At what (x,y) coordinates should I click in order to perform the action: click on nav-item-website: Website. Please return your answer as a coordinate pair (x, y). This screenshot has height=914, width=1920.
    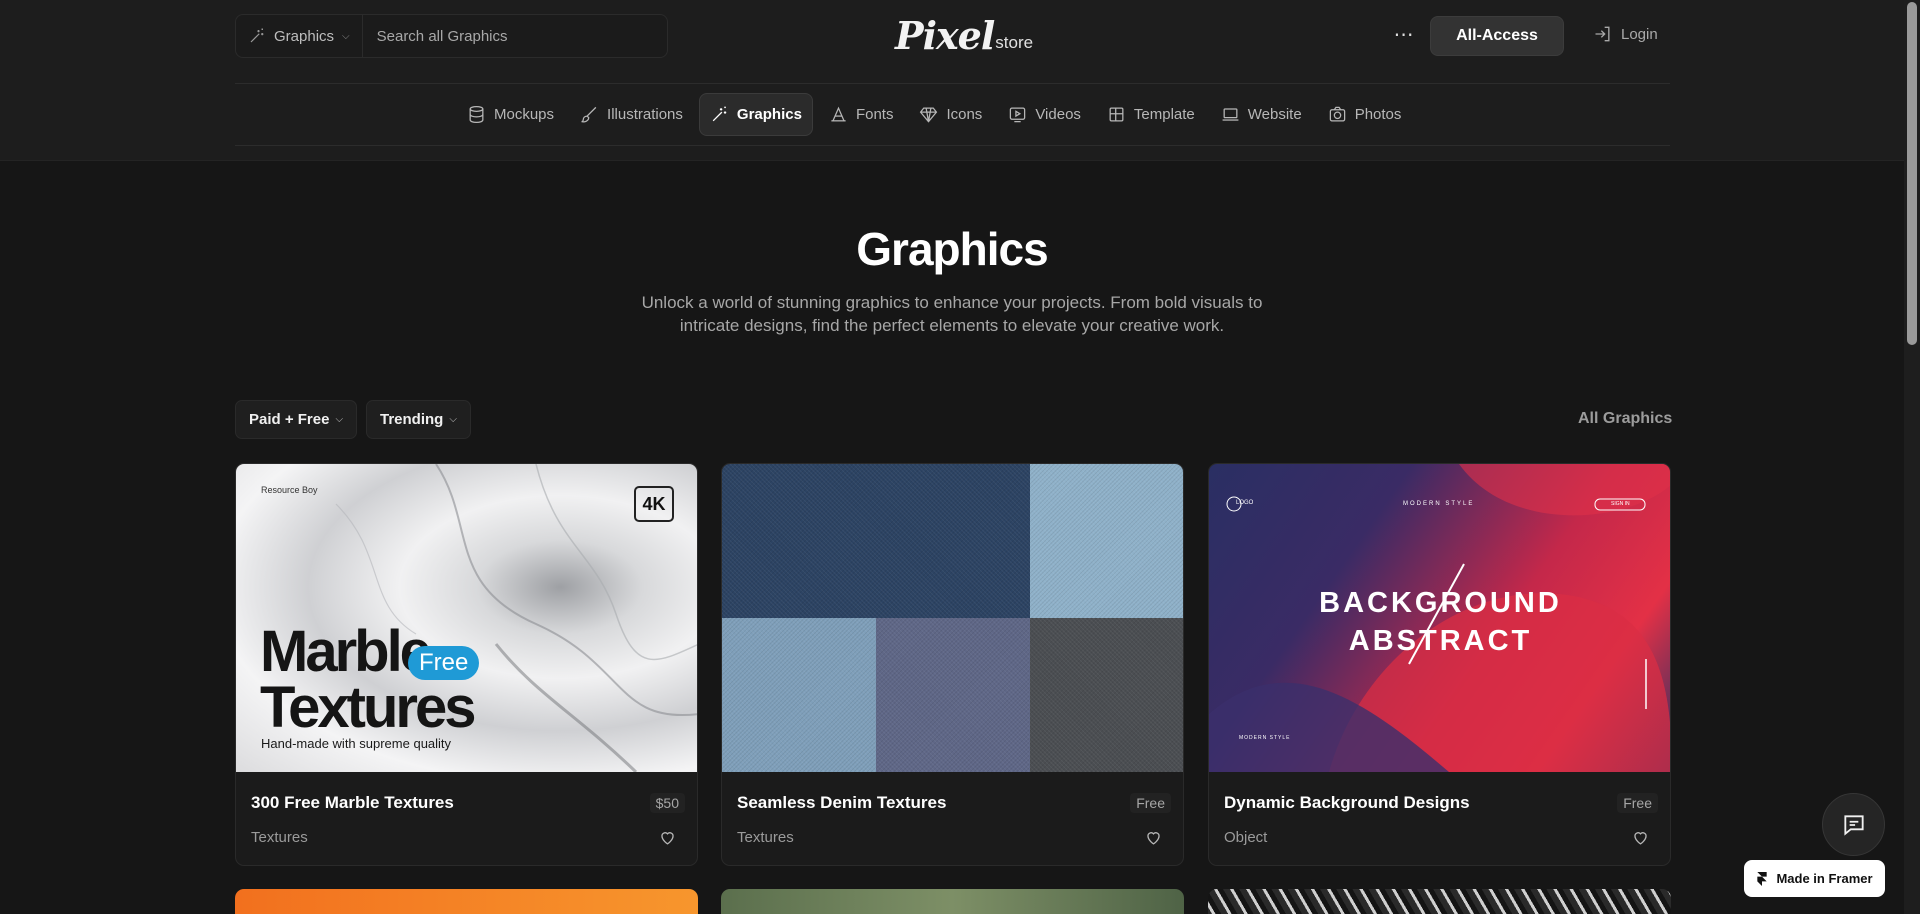
    Looking at the image, I should click on (1261, 114).